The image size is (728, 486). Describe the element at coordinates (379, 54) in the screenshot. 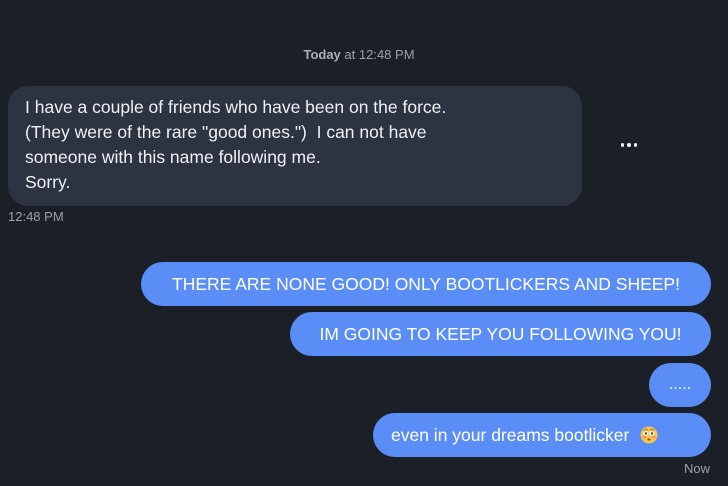

I see `thread-time-label: at 12:48 PM` at that location.